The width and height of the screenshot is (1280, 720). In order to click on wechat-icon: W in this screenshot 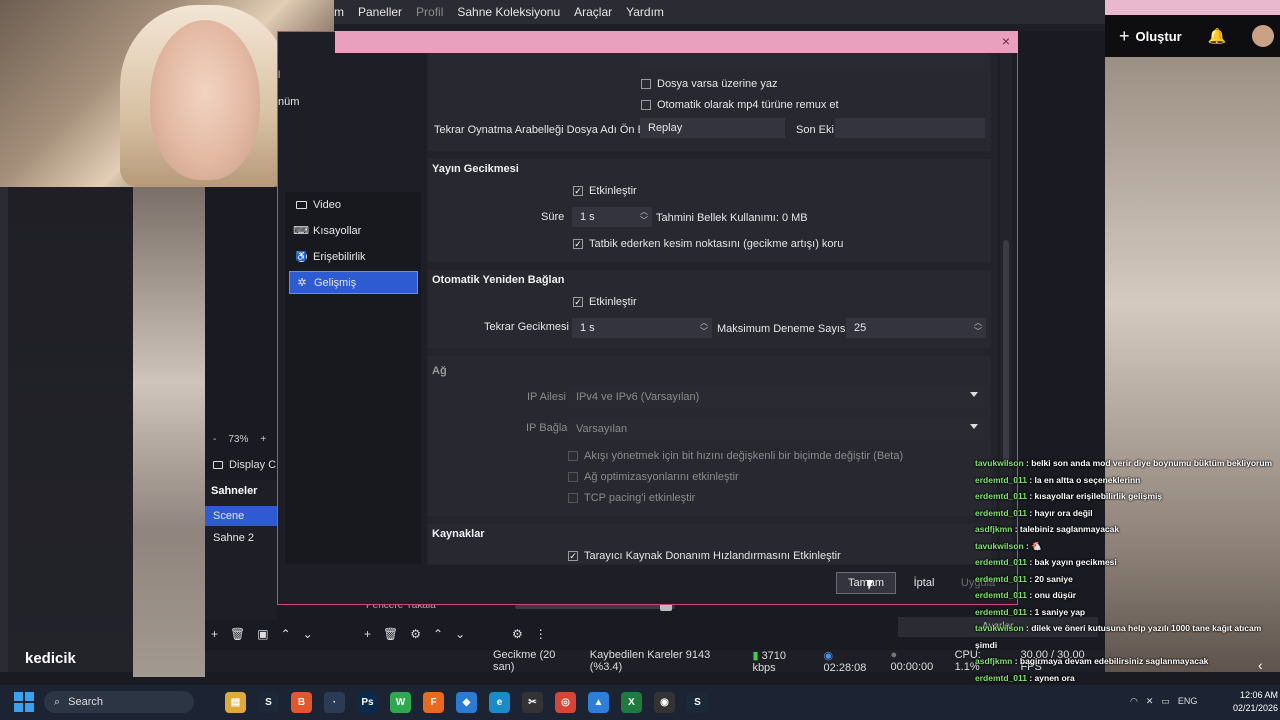, I will do `click(400, 702)`.